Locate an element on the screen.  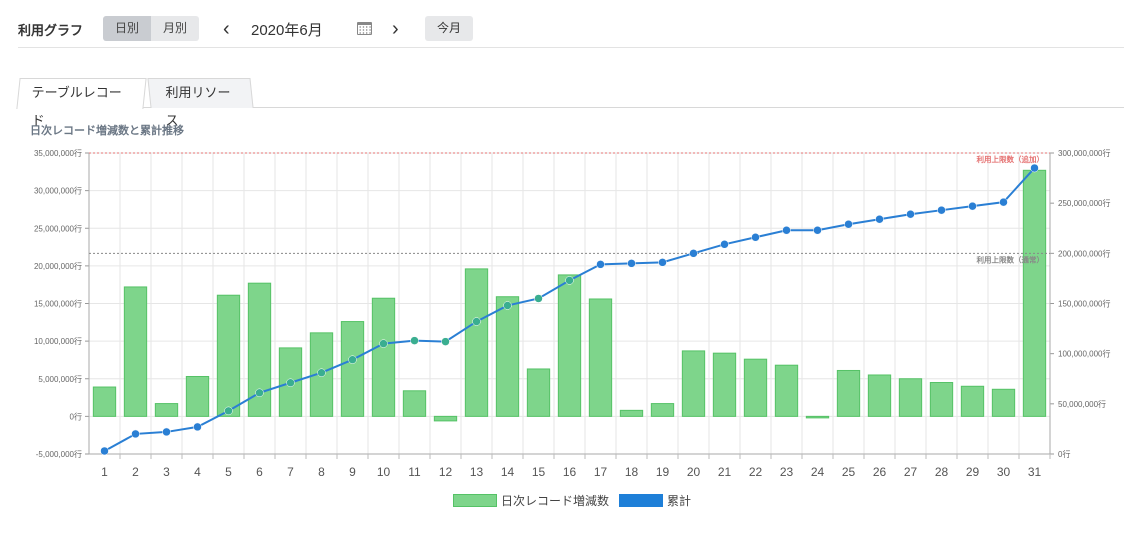
legend-item-cumulative: 累計 is located at coordinates (655, 500).